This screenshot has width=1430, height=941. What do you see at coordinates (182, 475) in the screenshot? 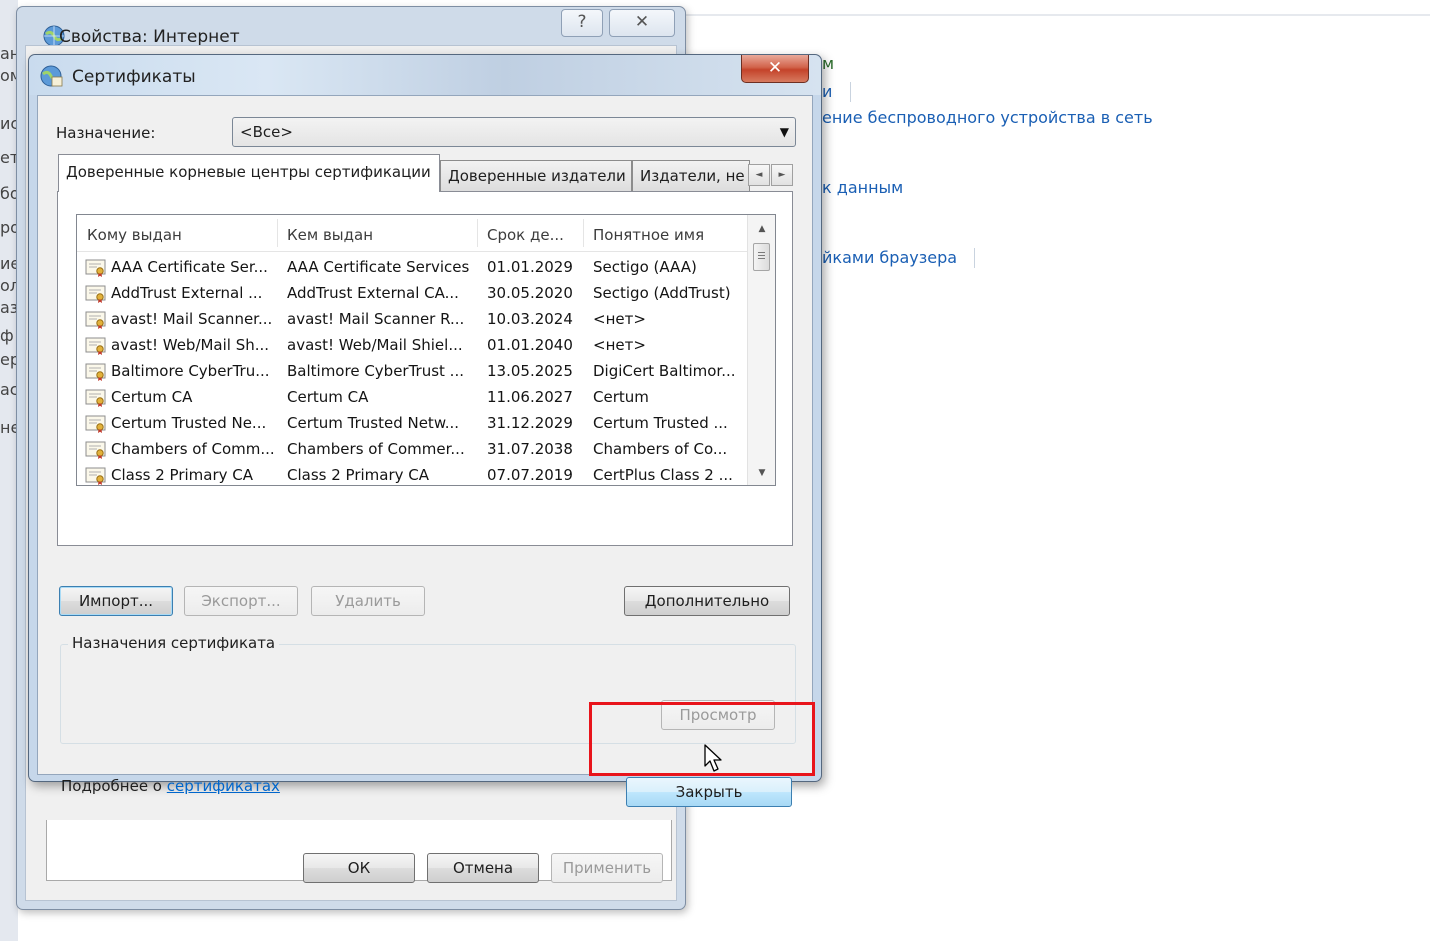
I see `cell-issued-to: Class 2 Primary CA` at bounding box center [182, 475].